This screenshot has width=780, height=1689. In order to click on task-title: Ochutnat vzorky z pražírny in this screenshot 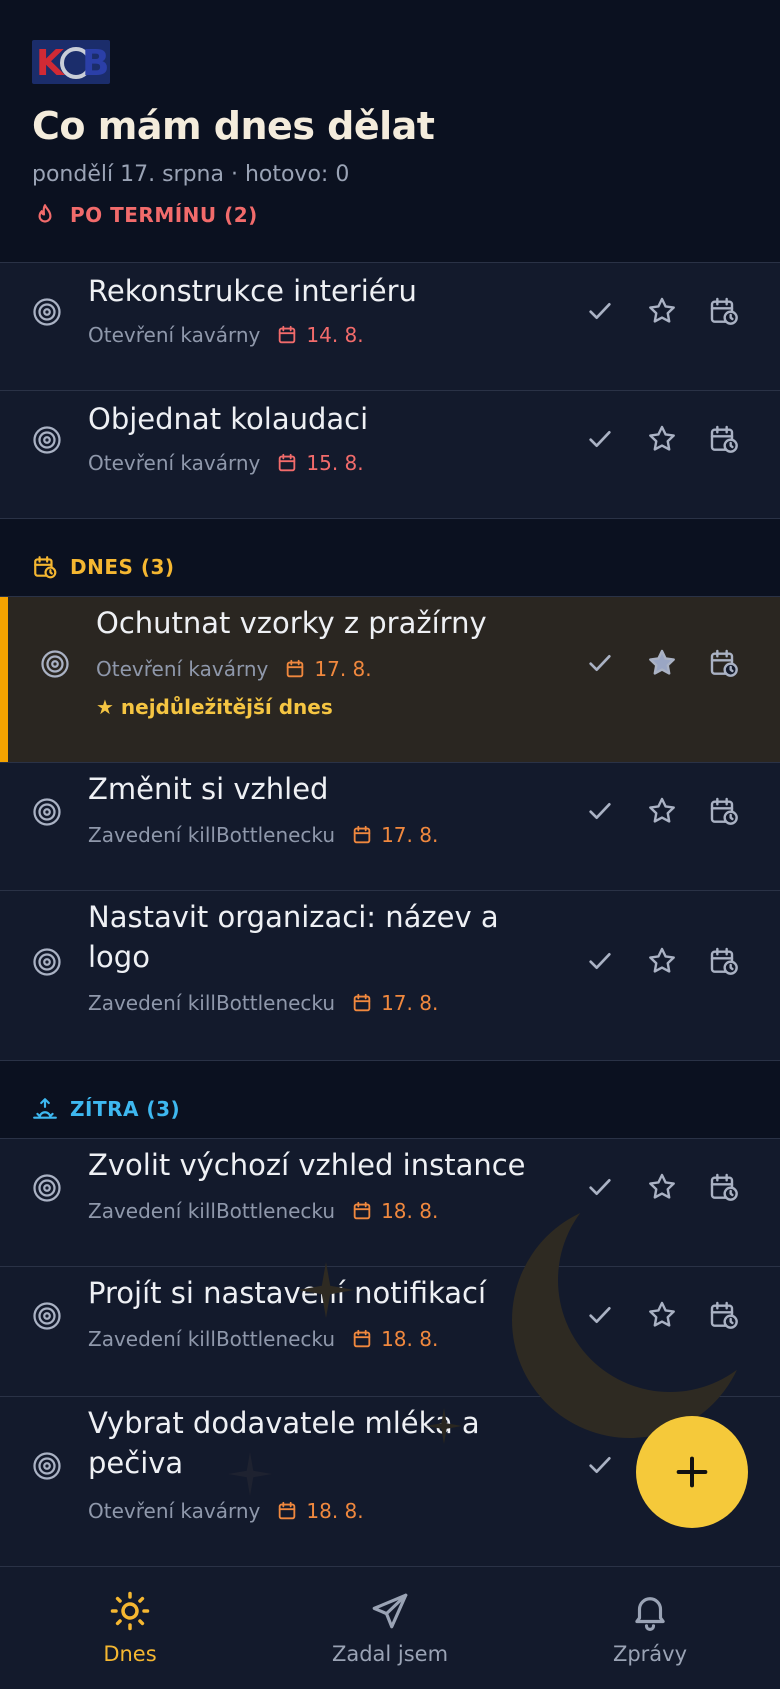, I will do `click(321, 623)`.